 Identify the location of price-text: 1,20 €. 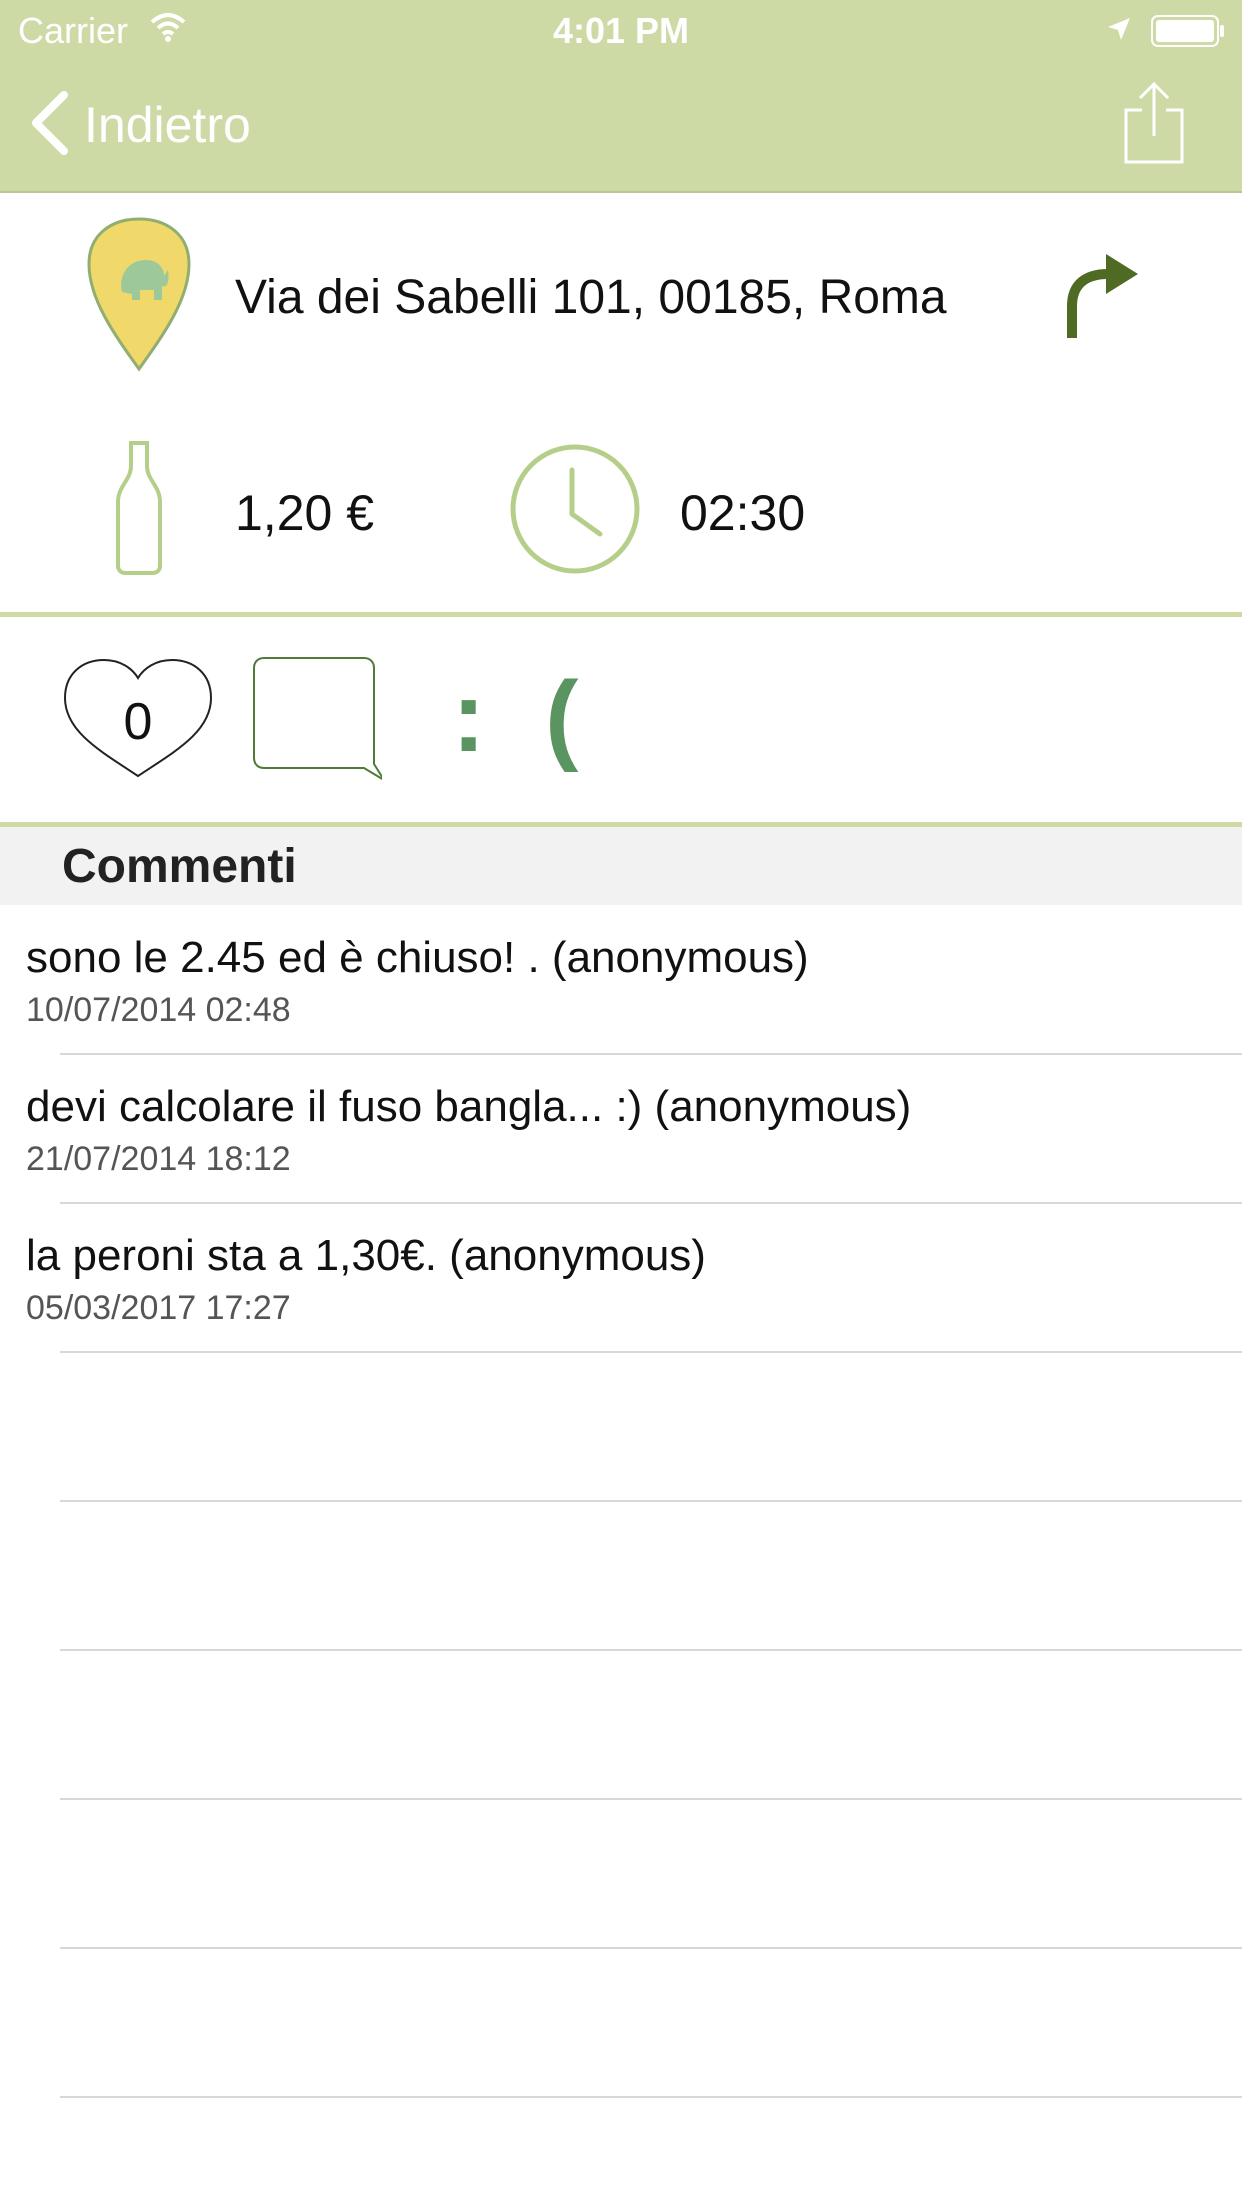
(305, 513).